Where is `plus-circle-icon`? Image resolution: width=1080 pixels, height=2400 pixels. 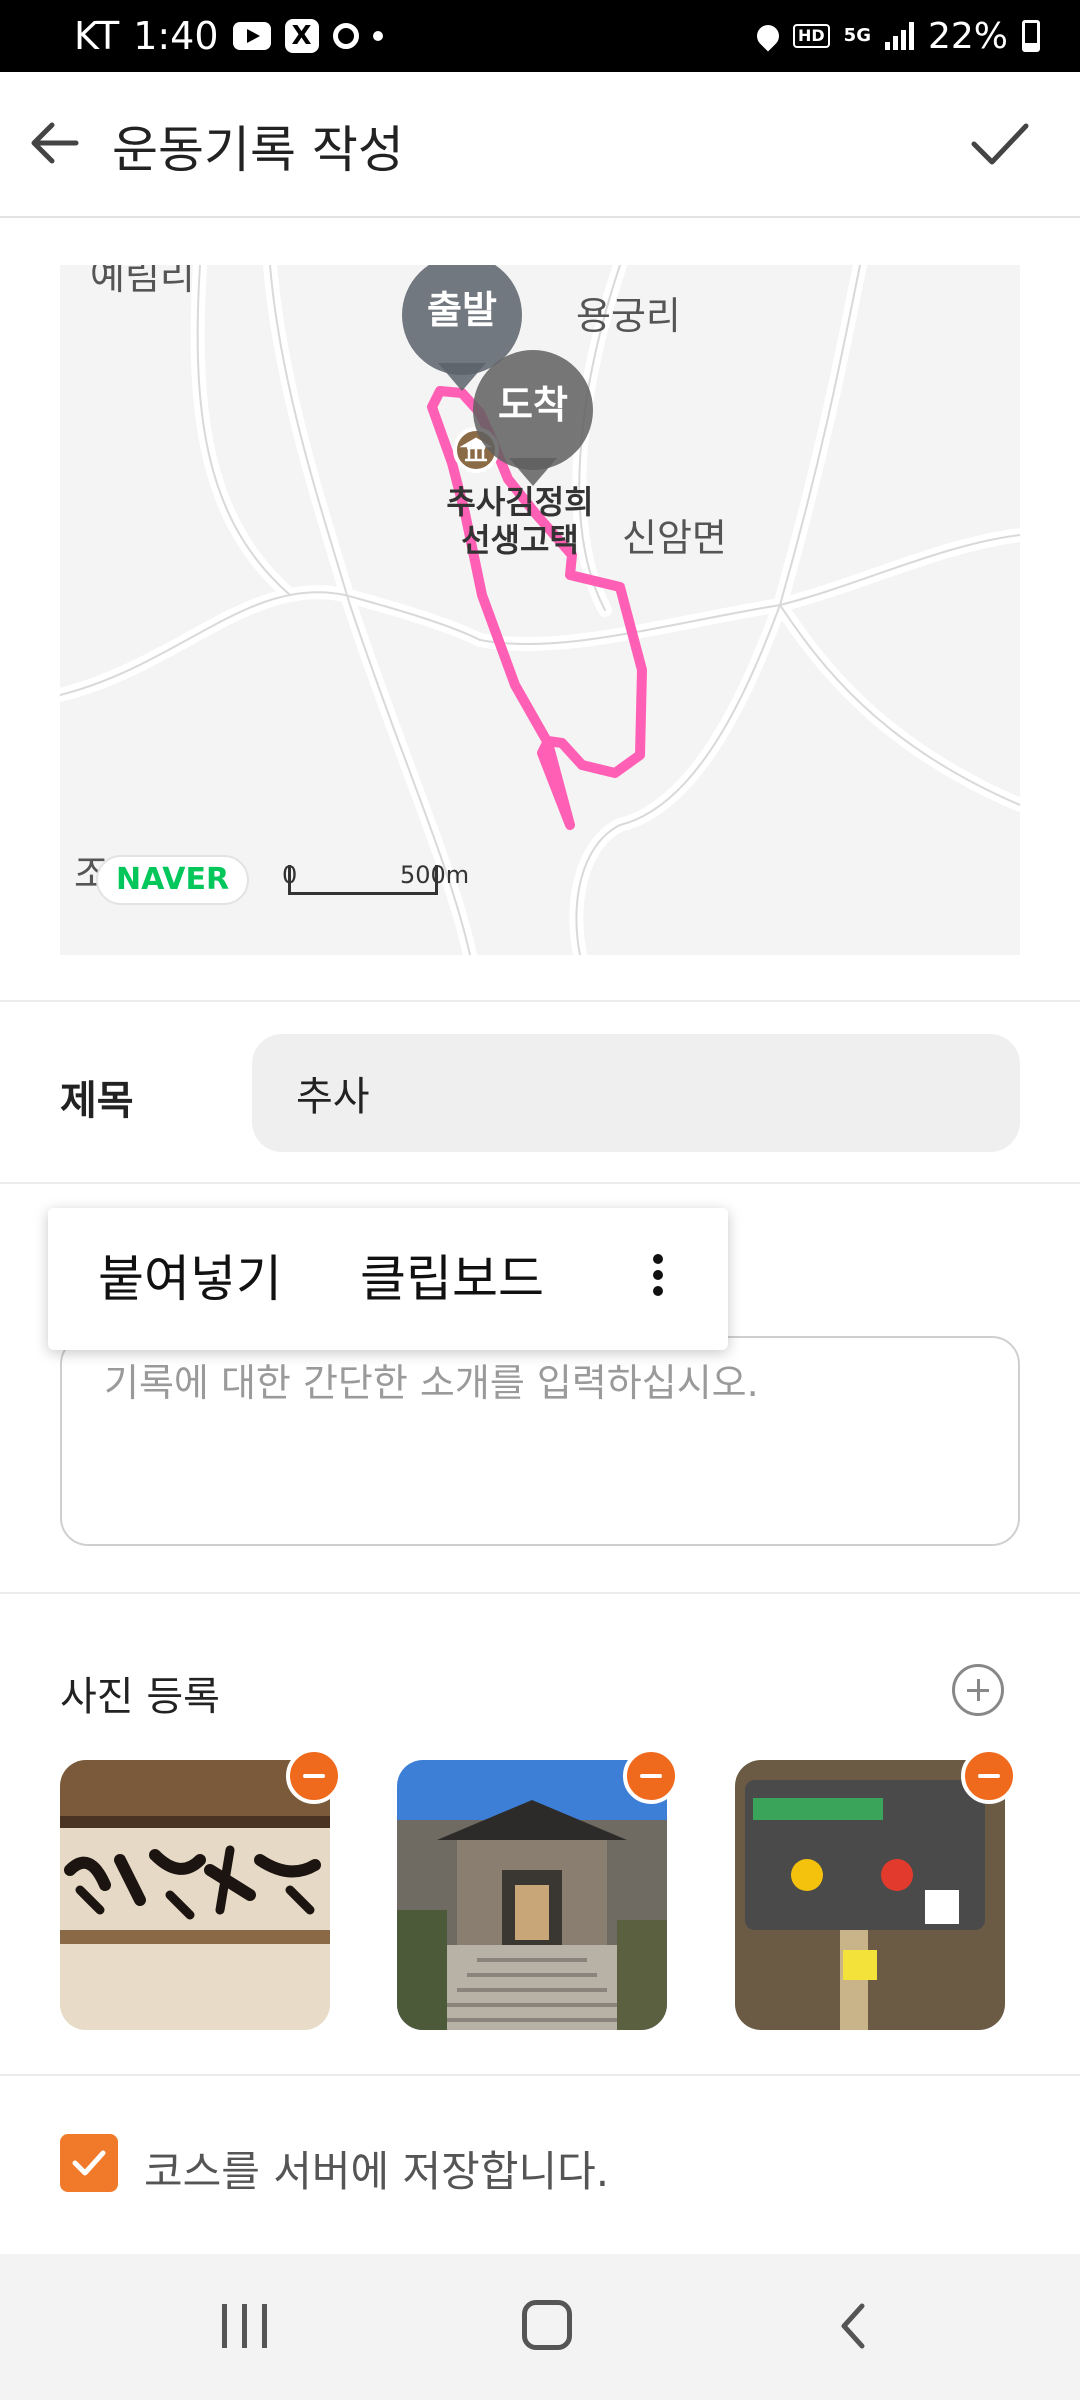 plus-circle-icon is located at coordinates (978, 1690).